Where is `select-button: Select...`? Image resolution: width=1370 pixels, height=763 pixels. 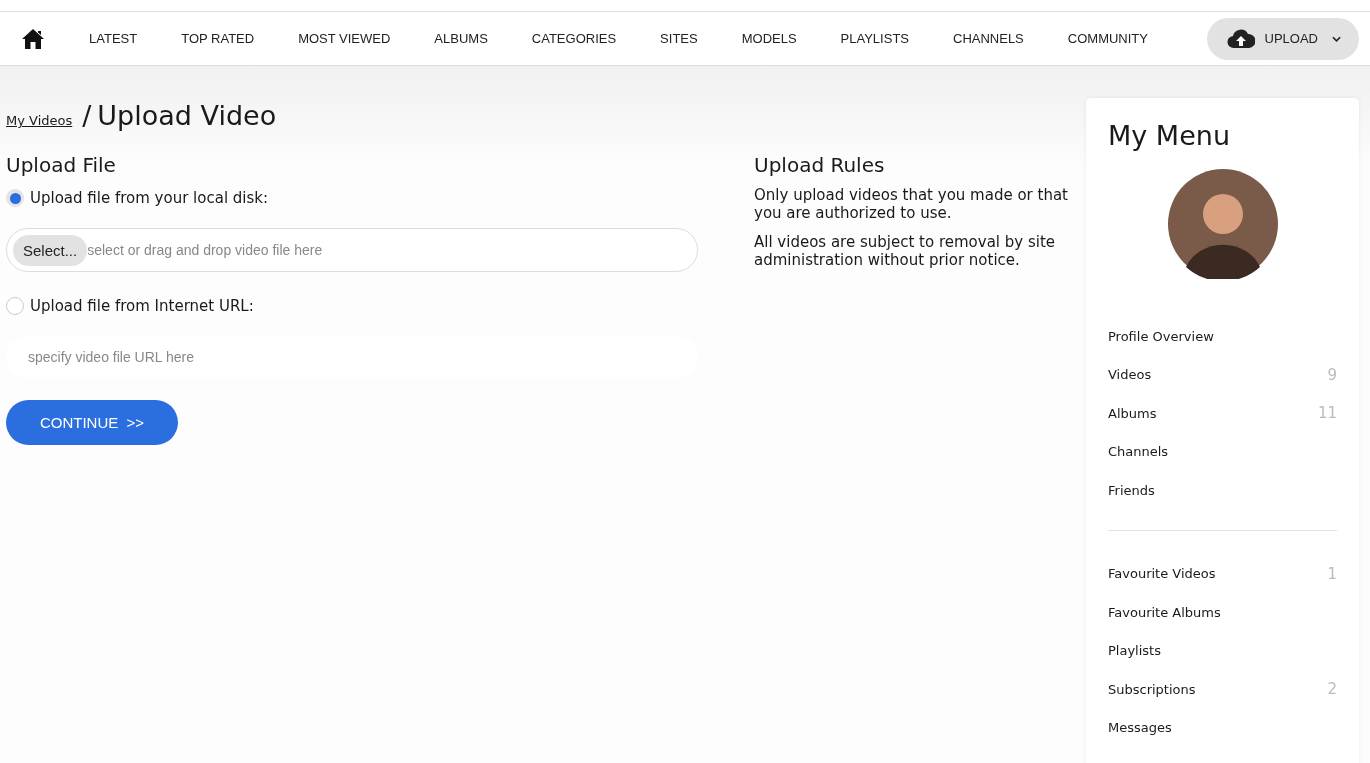
select-button: Select... is located at coordinates (50, 250).